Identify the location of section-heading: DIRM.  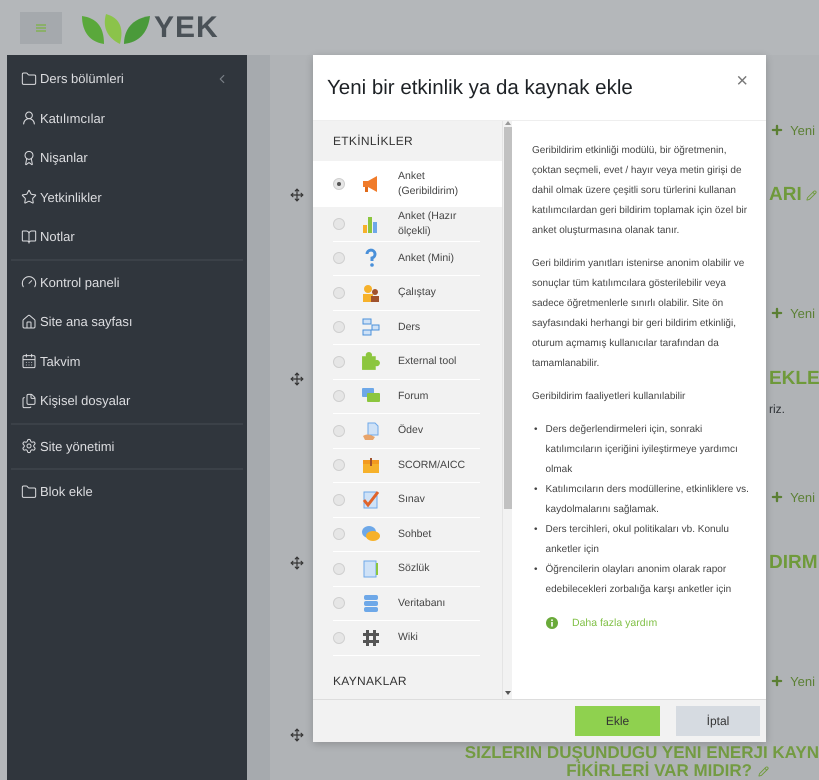
(793, 563).